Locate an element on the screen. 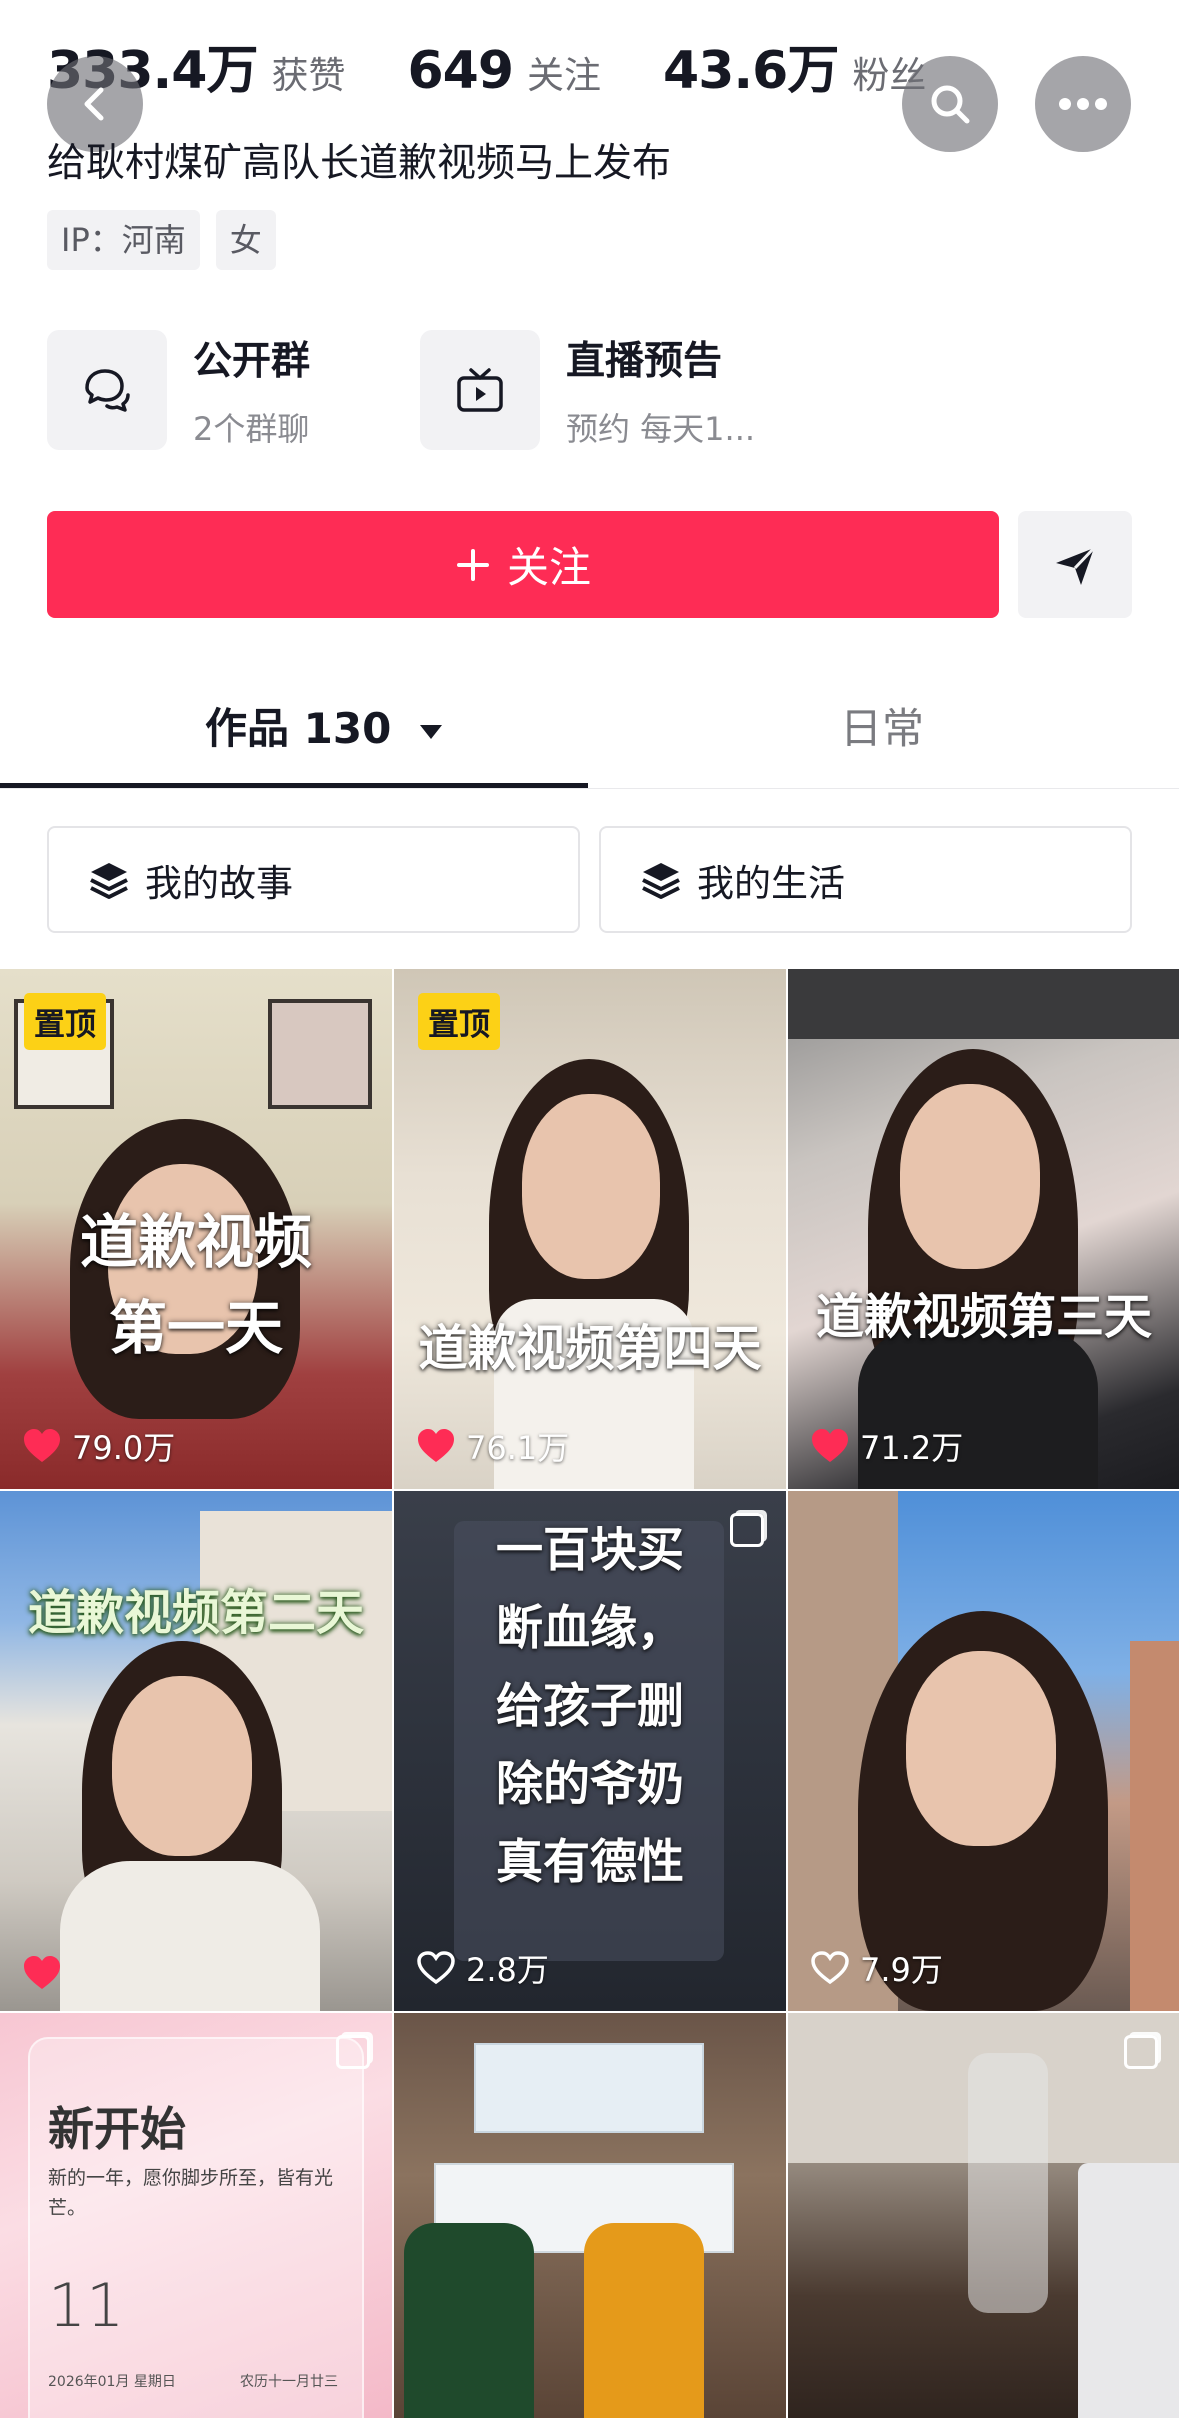 This screenshot has width=1179, height=2418. followers-count: 43.6万 is located at coordinates (751, 65).